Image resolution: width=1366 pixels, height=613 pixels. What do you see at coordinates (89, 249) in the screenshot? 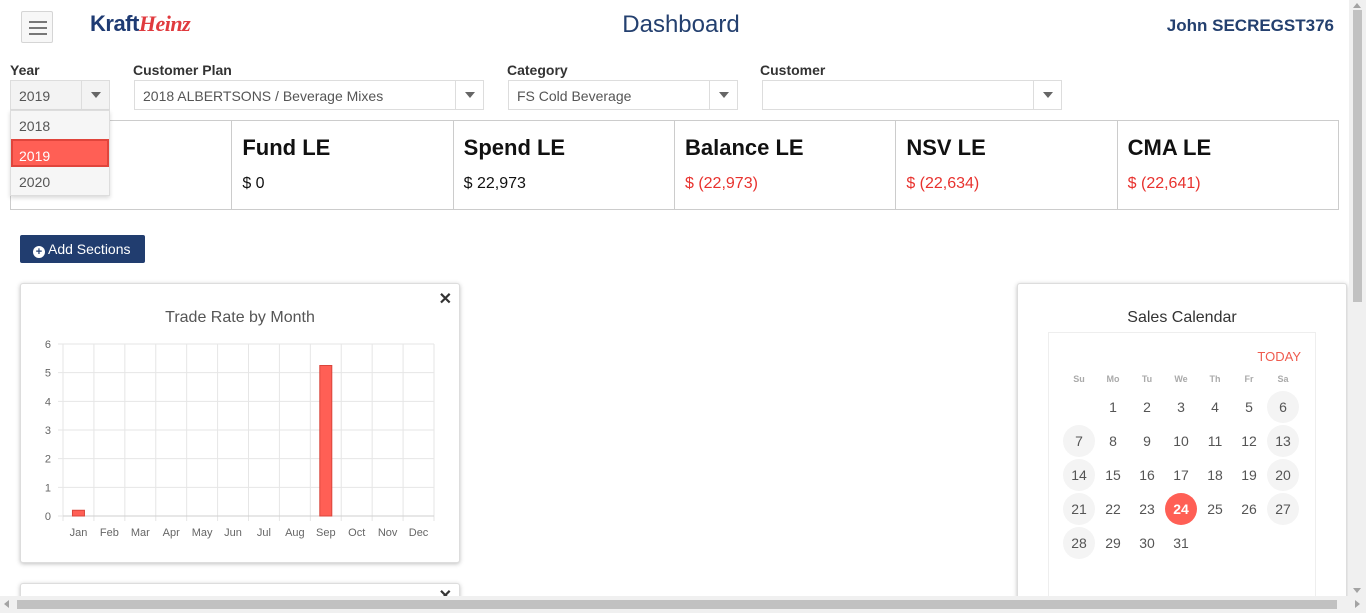
I see `add-sections-label: Add Sections` at bounding box center [89, 249].